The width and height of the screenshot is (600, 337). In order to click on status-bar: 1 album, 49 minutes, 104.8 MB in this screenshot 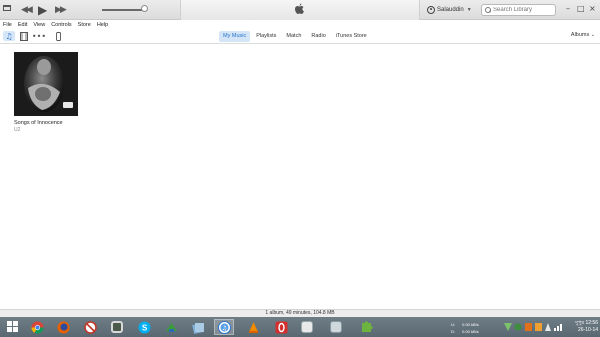, I will do `click(300, 313)`.